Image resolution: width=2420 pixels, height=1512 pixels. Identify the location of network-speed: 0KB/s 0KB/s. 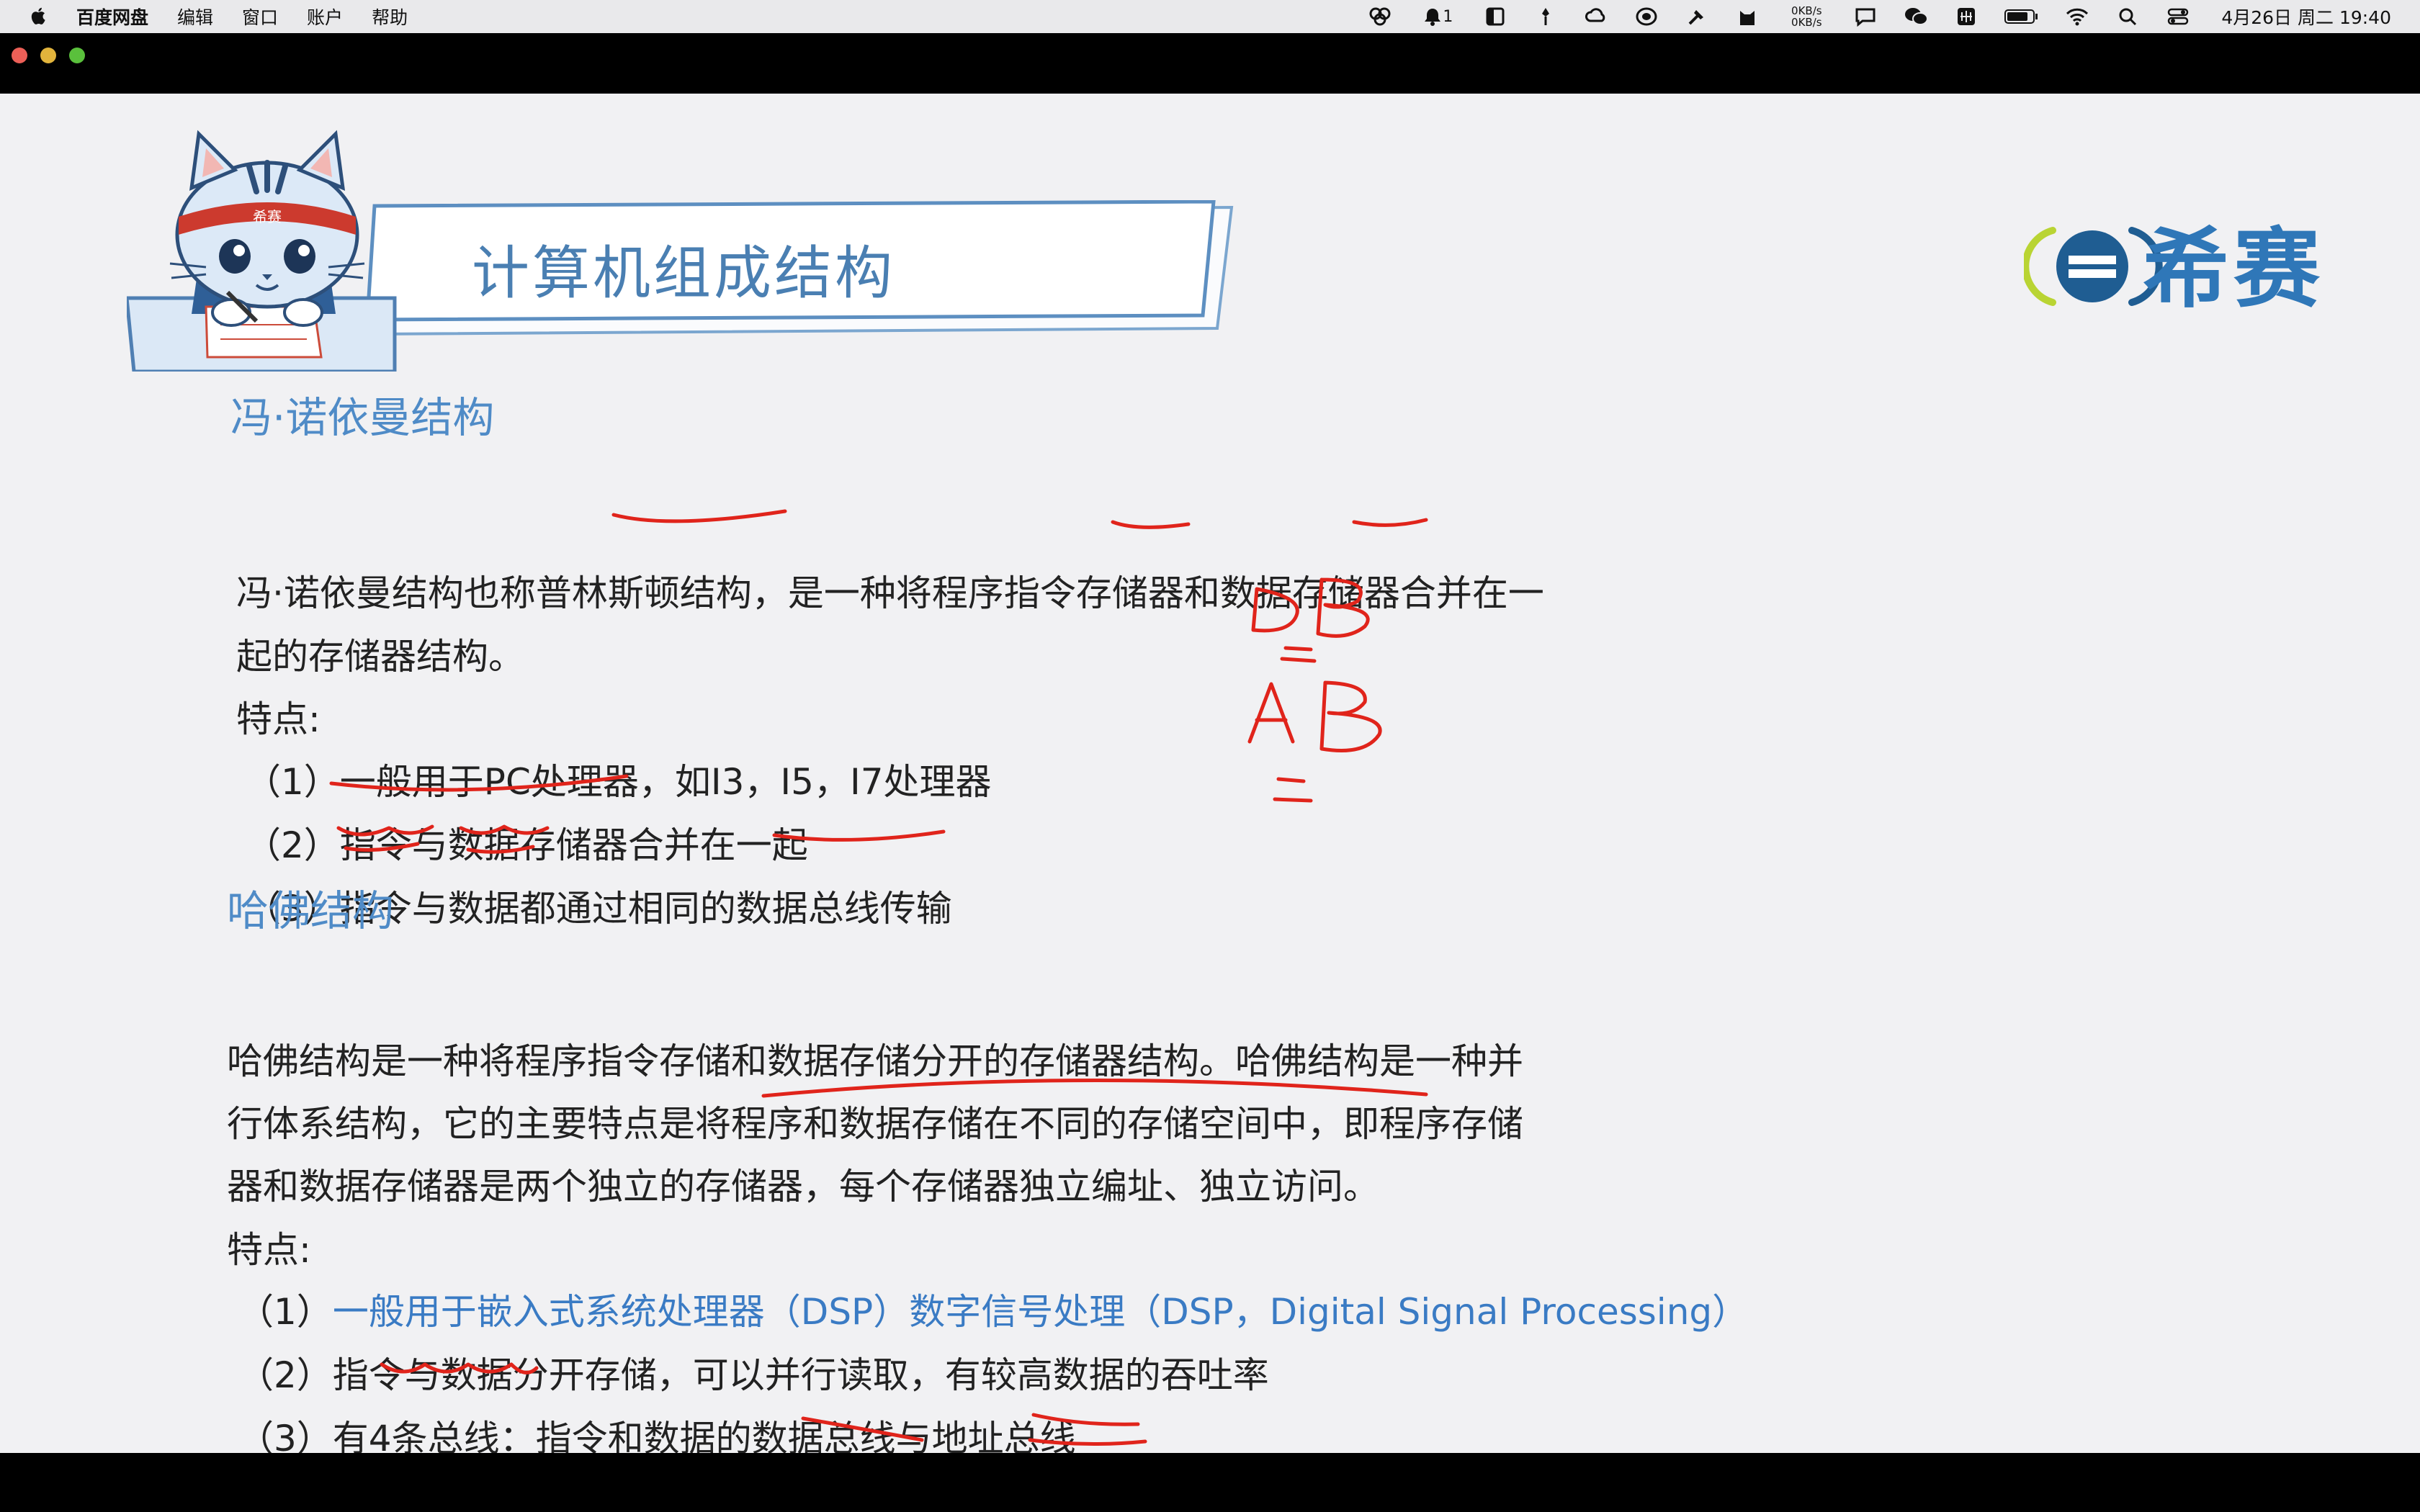
(1806, 16).